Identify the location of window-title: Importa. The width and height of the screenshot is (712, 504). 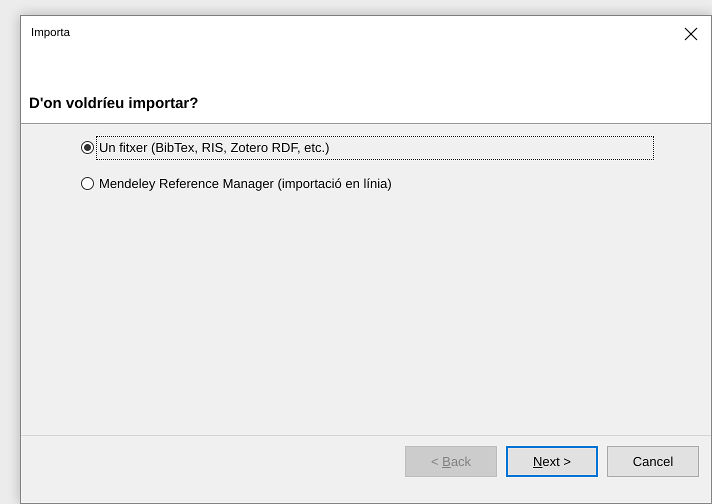
(50, 33).